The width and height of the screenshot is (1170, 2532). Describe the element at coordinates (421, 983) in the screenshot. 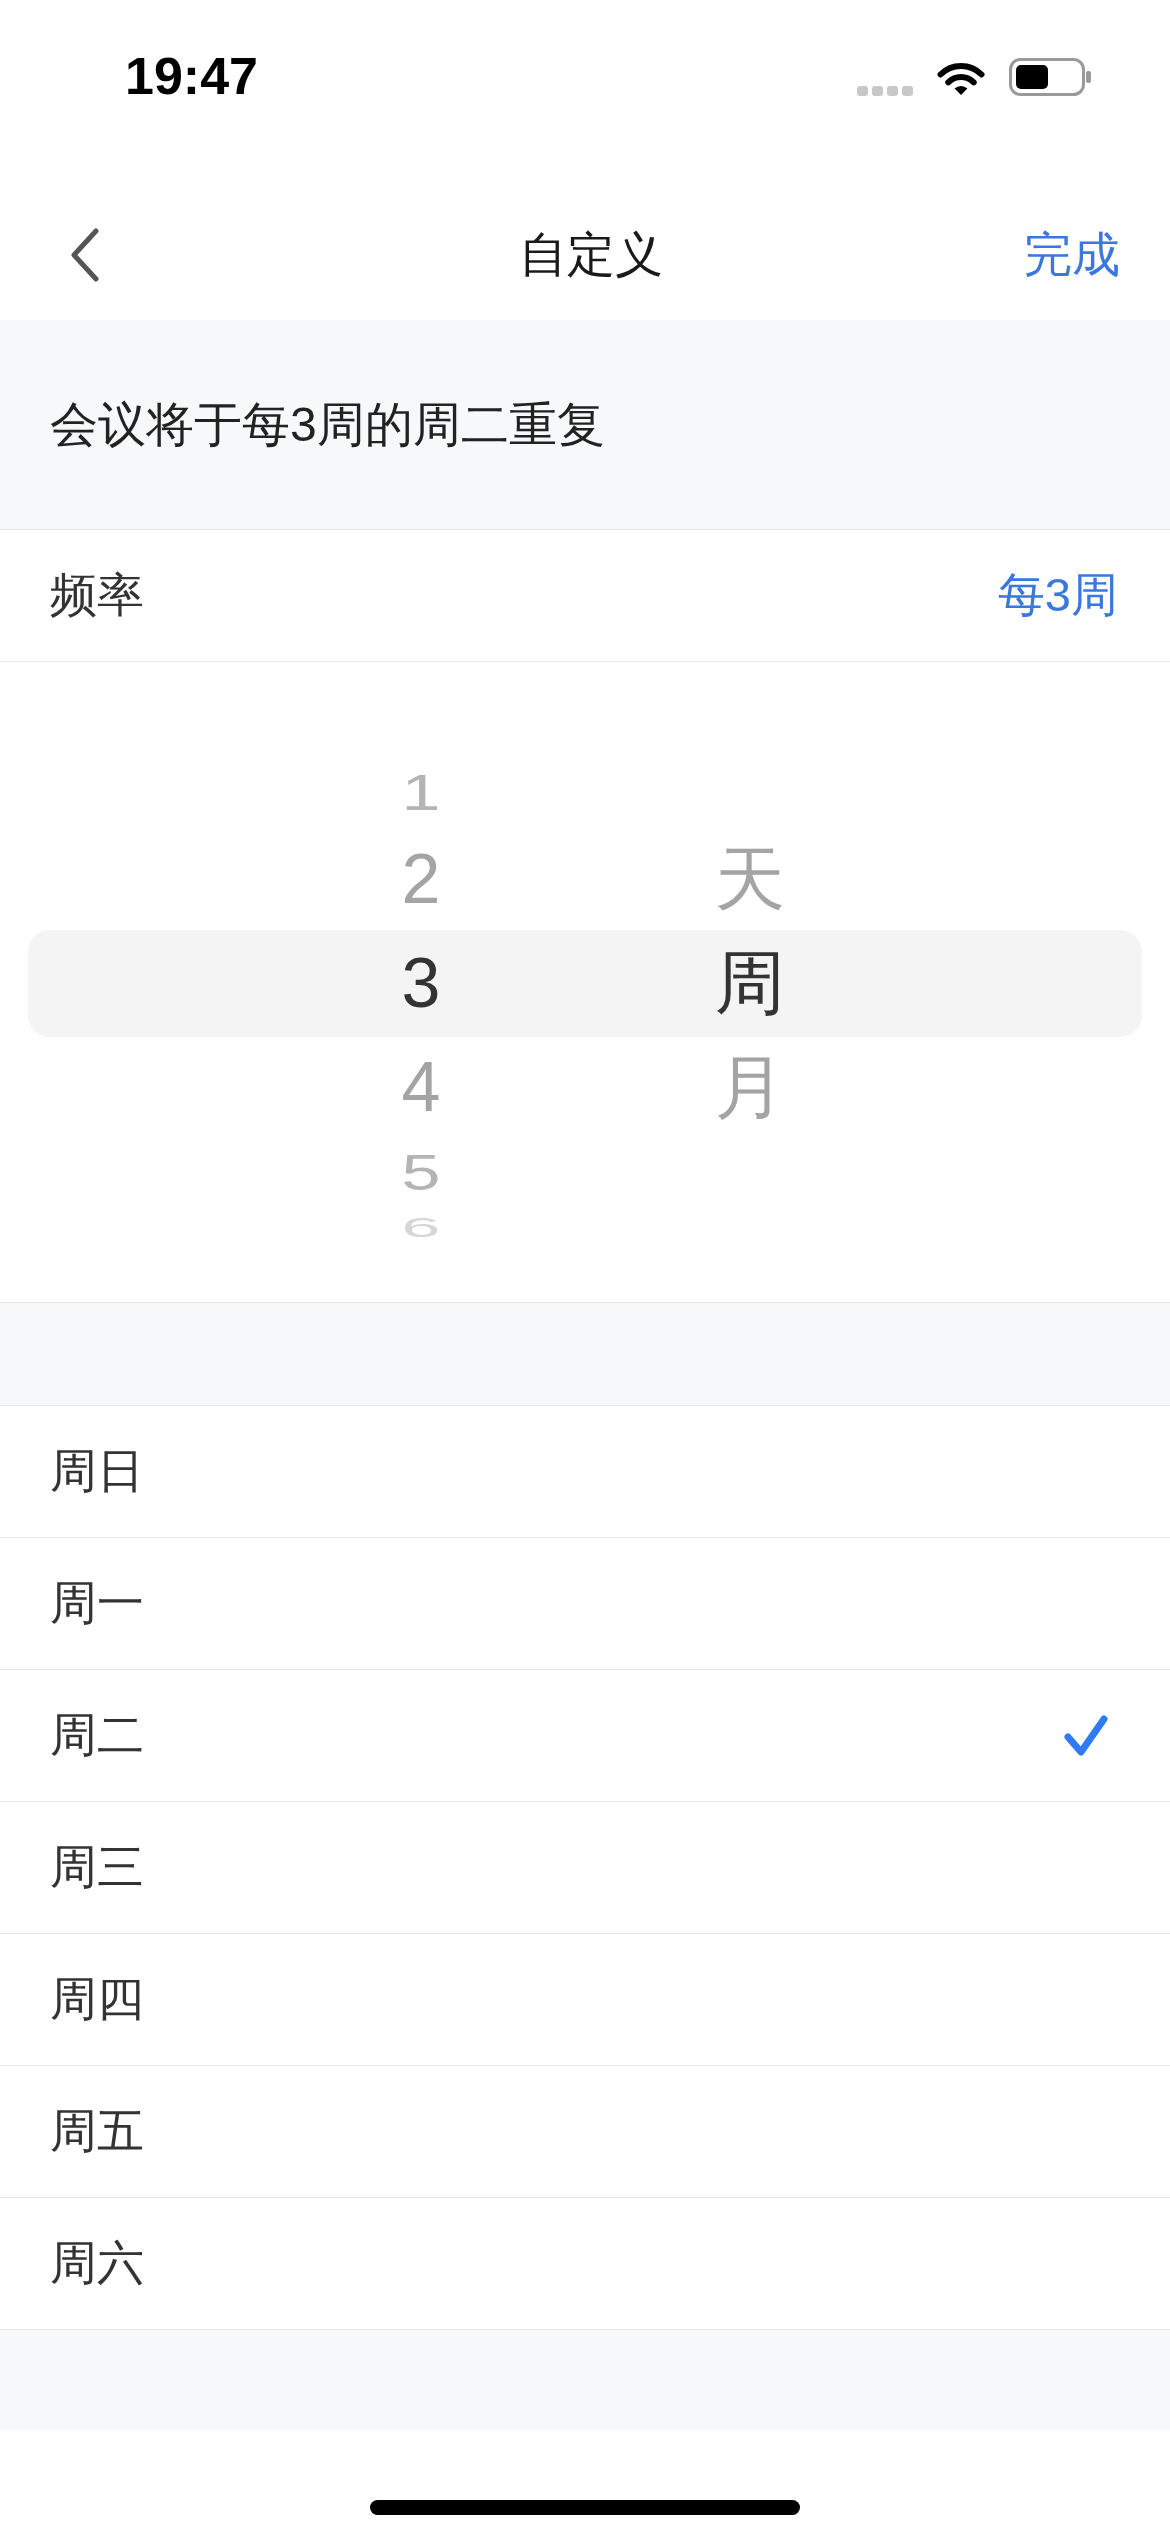

I see `picker-item: 3` at that location.